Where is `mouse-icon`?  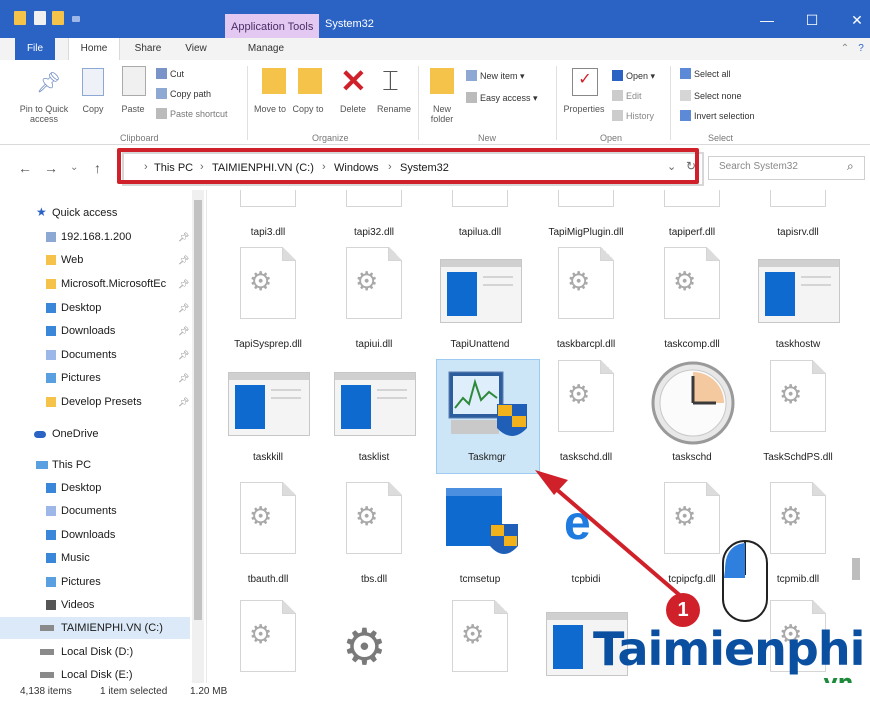 mouse-icon is located at coordinates (745, 581).